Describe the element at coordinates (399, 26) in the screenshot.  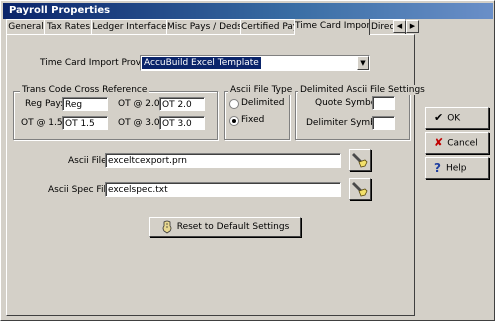
I see `tab-scroll-left-icon: ◀` at that location.